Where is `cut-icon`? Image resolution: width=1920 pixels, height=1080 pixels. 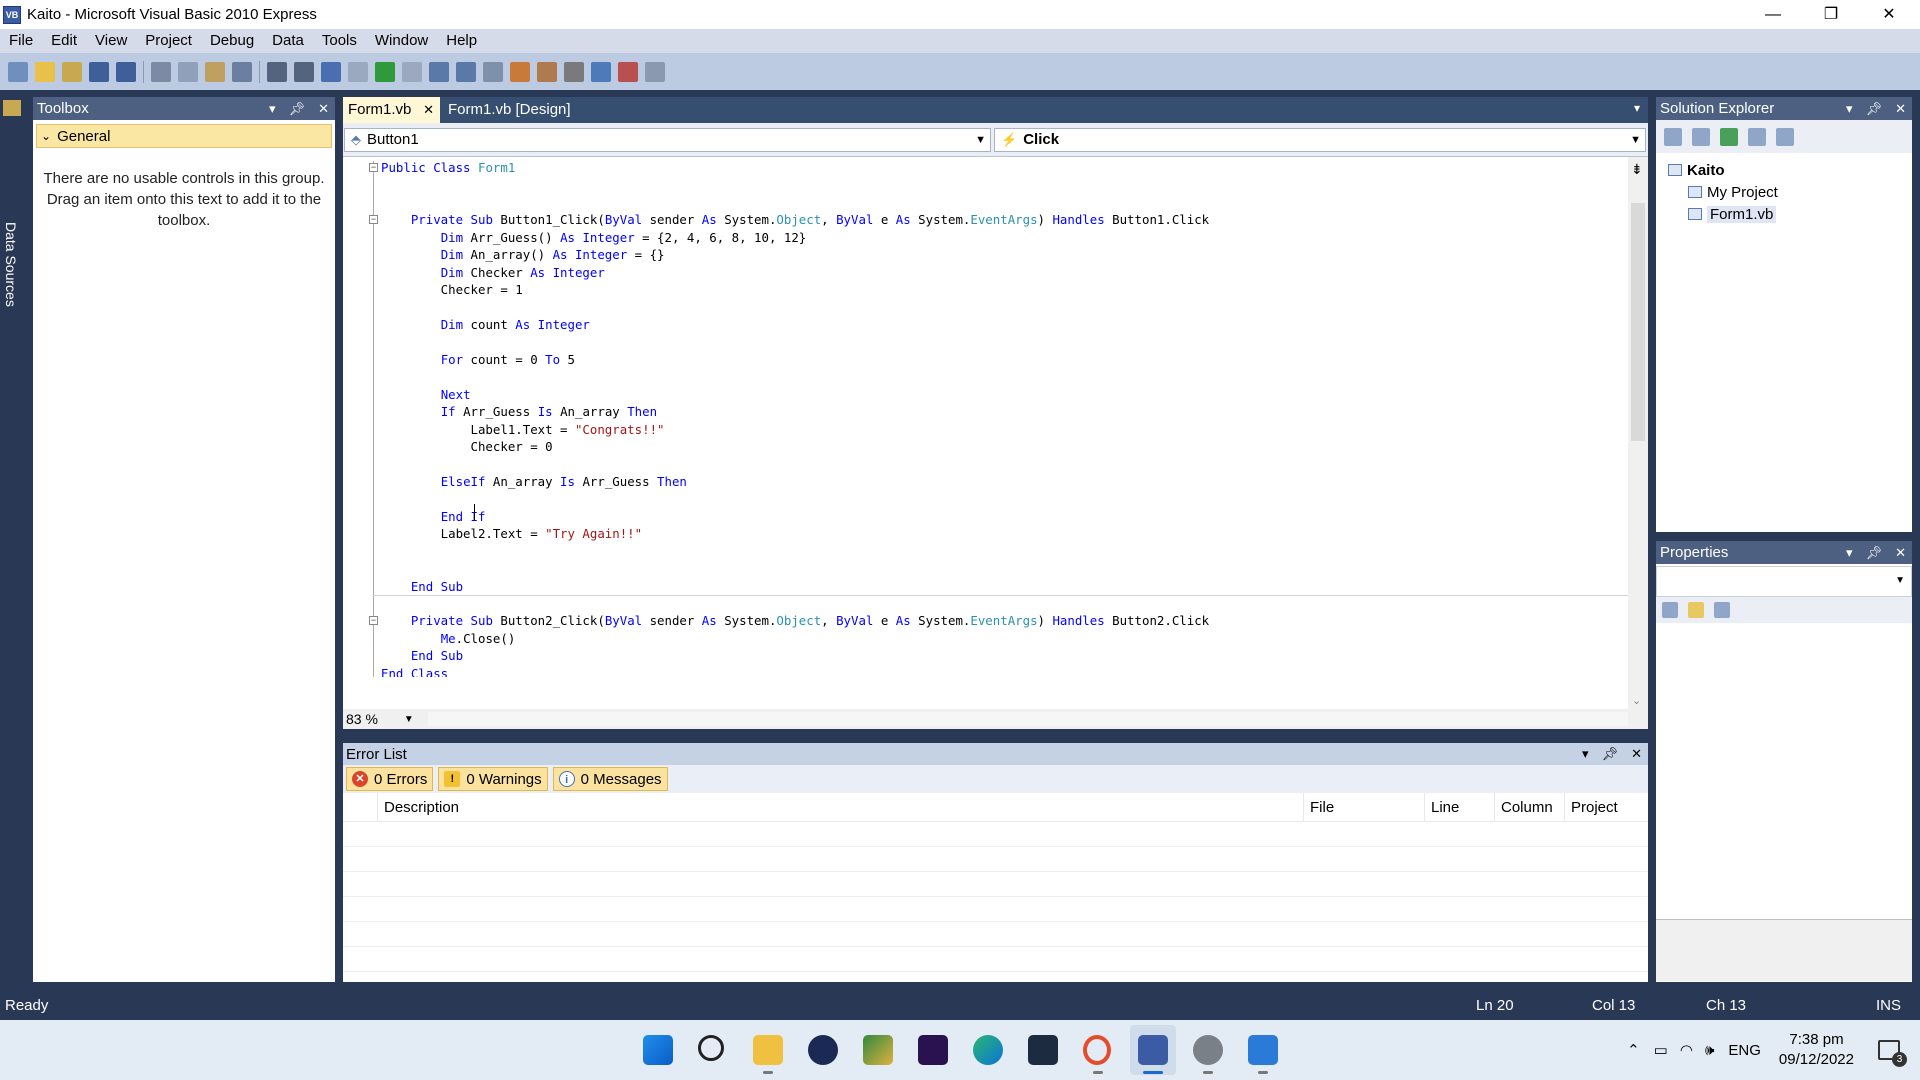
cut-icon is located at coordinates (161, 71).